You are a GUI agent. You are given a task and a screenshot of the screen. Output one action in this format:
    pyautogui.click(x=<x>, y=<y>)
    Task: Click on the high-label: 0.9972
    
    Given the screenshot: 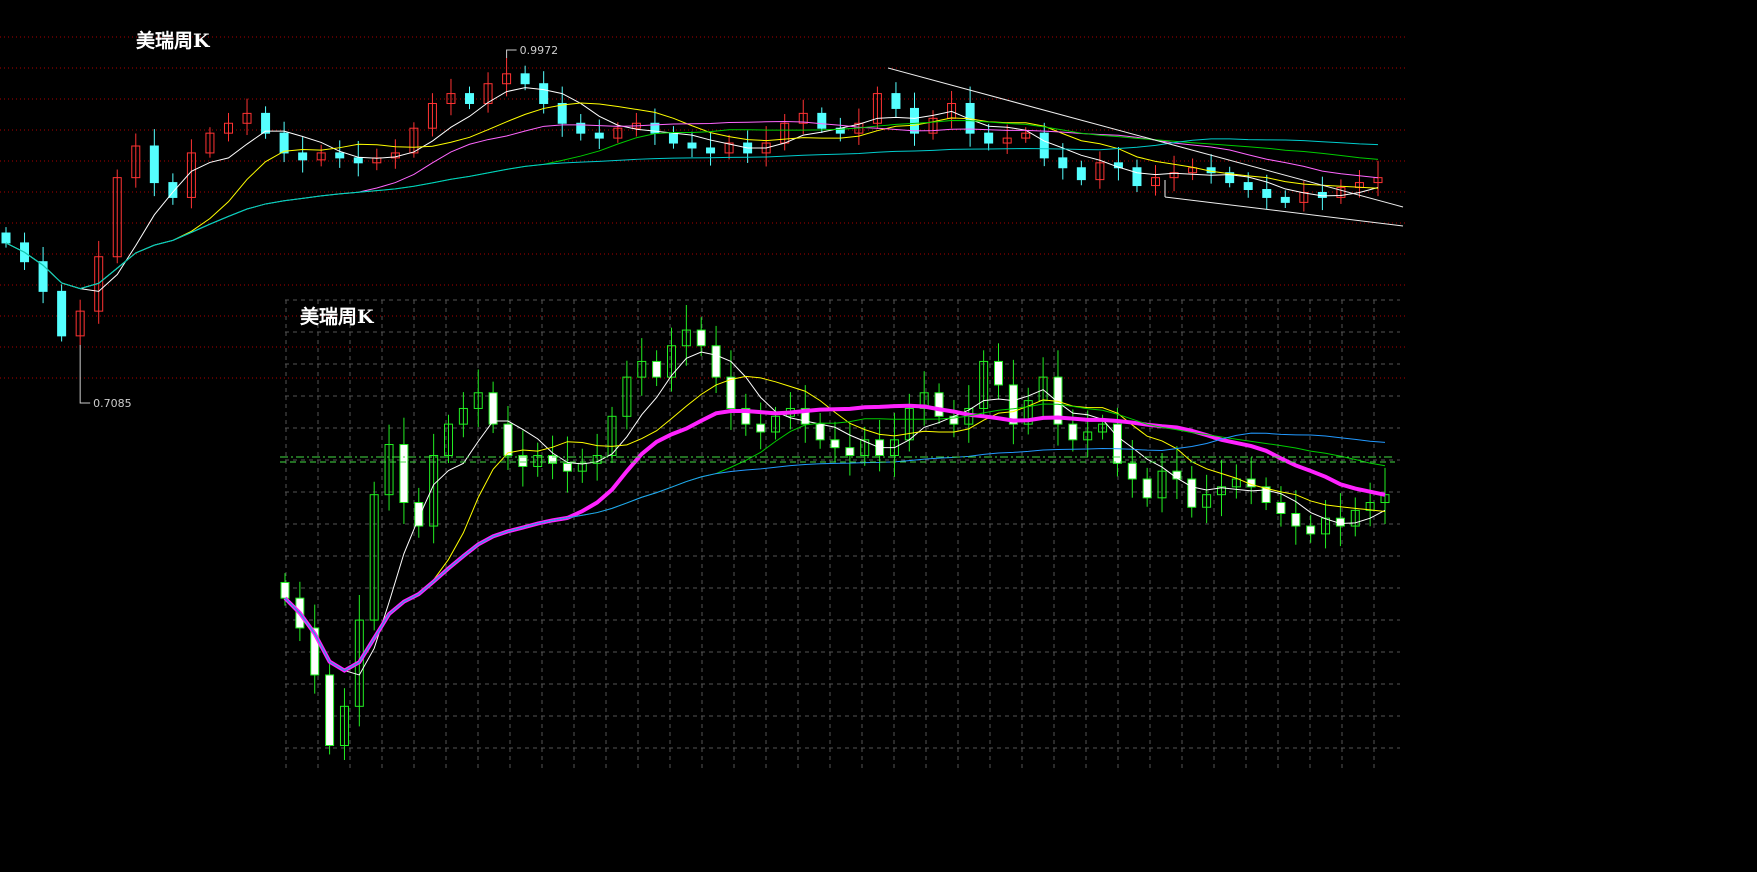 What is the action you would take?
    pyautogui.click(x=539, y=50)
    